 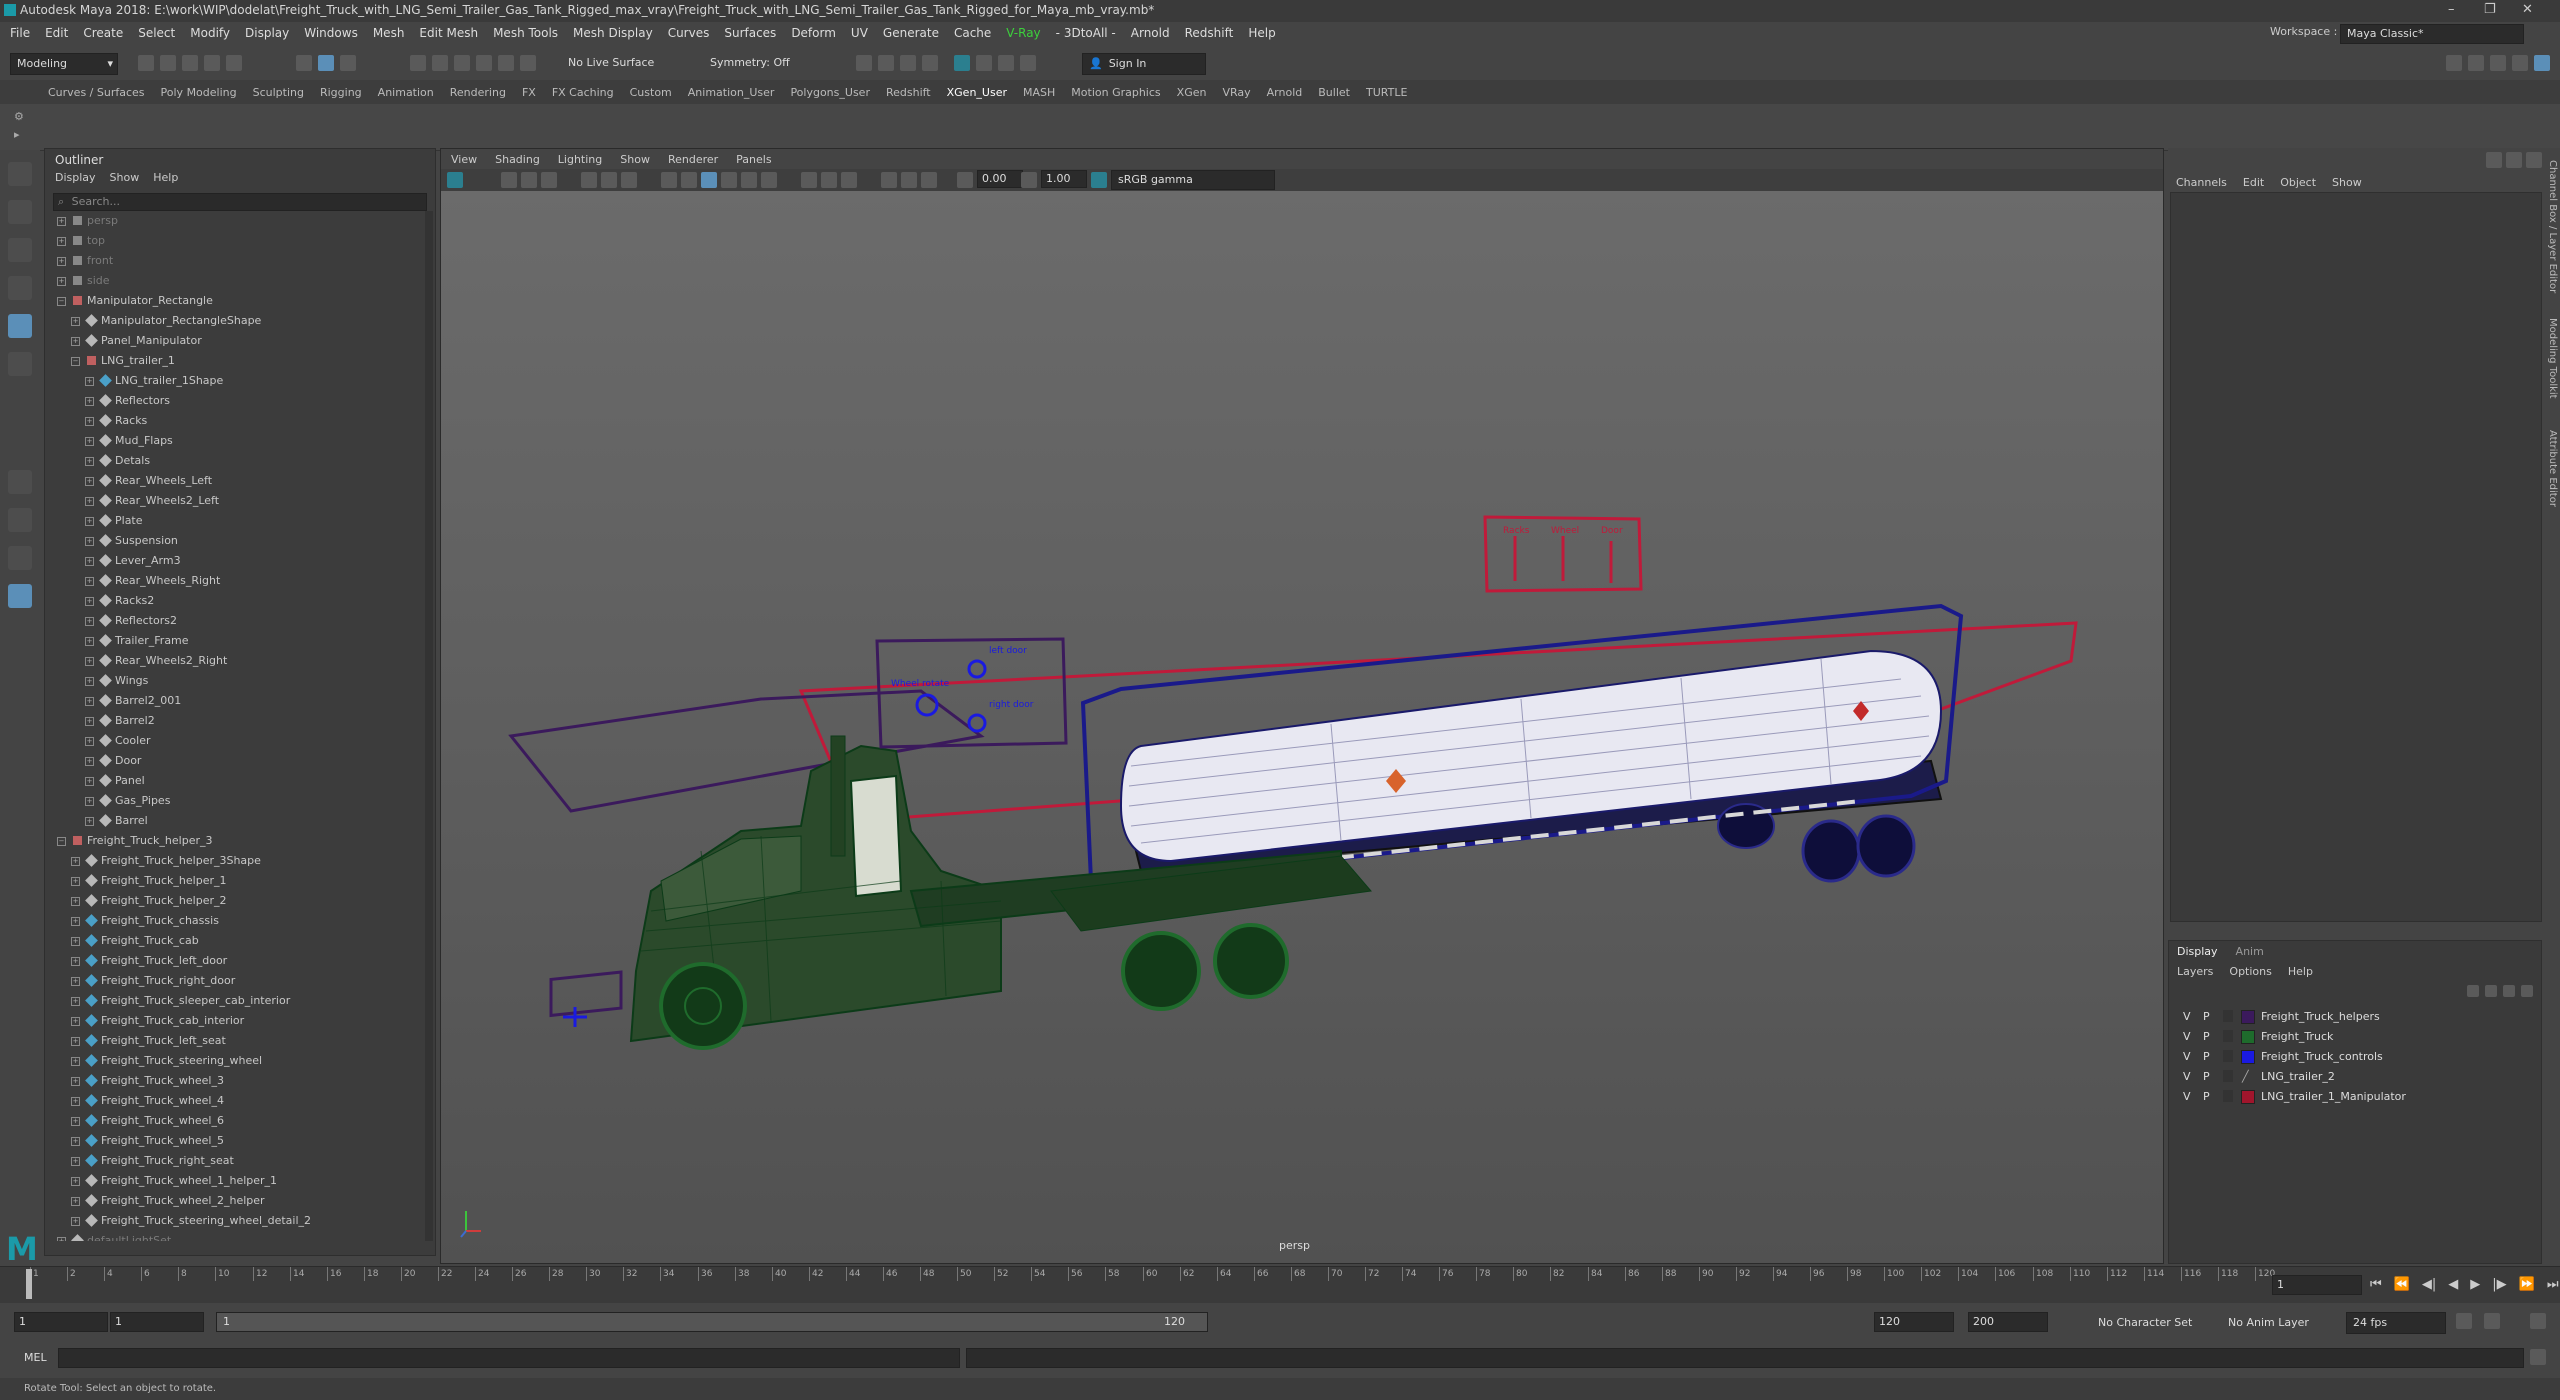 I want to click on outliner-item: + Freight_Truck_wheel_6, so click(x=238, y=1121).